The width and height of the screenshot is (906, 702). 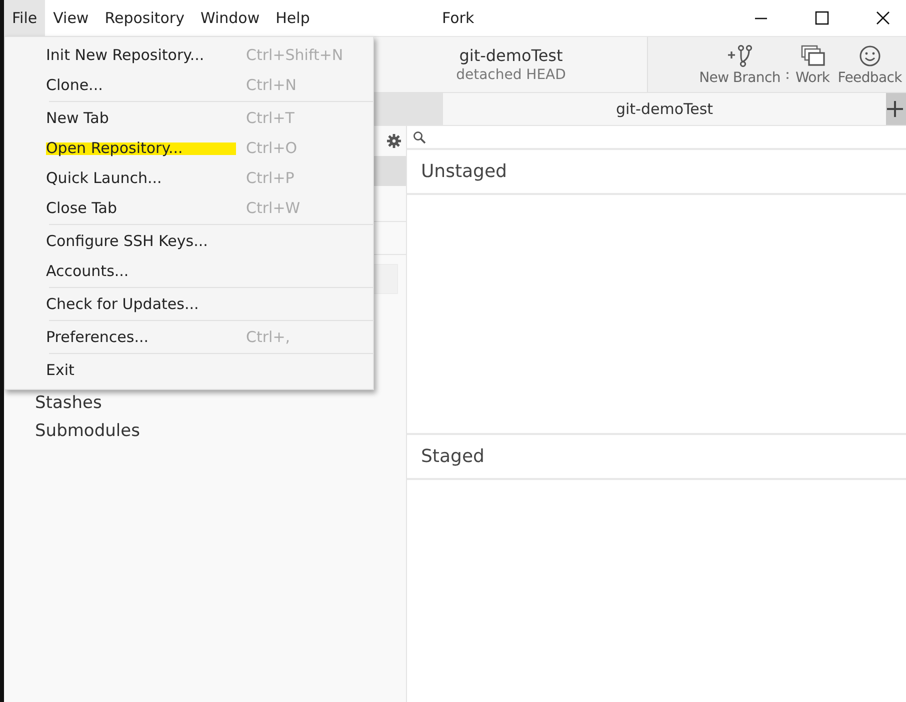 What do you see at coordinates (293, 18) in the screenshot?
I see `menu-item: Help` at bounding box center [293, 18].